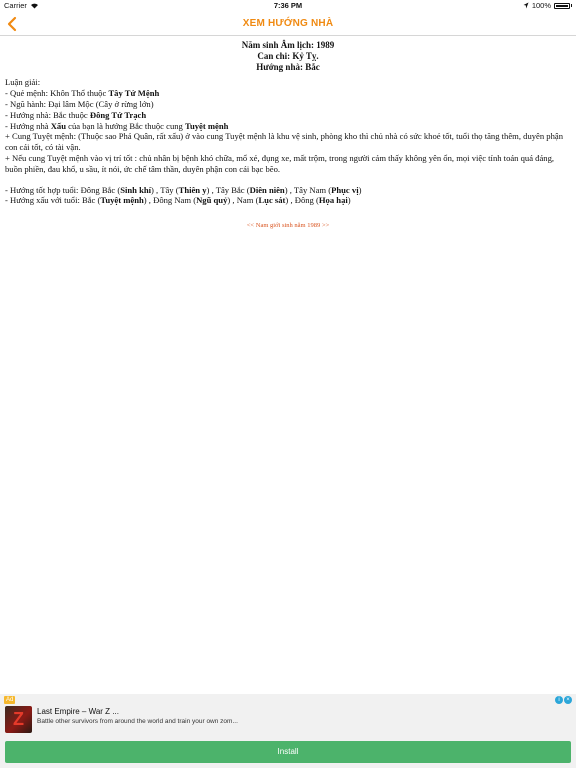 The width and height of the screenshot is (576, 768). What do you see at coordinates (114, 200) in the screenshot?
I see `bad-direction-item: Bắc (Tuyệt mệnh)` at bounding box center [114, 200].